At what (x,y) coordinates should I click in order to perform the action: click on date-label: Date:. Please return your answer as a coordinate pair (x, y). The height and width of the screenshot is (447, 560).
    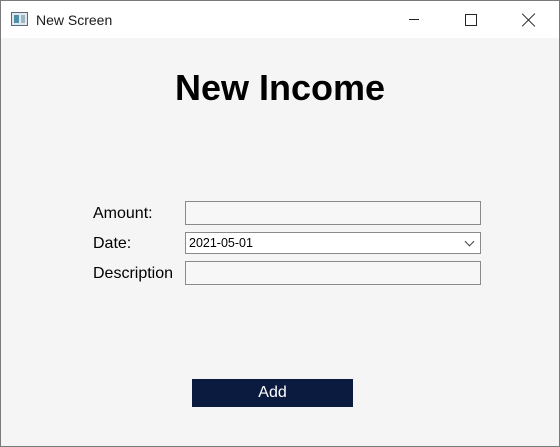
    Looking at the image, I should click on (112, 243).